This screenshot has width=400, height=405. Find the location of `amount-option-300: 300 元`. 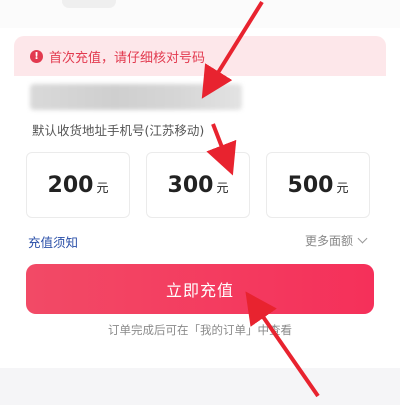

amount-option-300: 300 元 is located at coordinates (198, 185).